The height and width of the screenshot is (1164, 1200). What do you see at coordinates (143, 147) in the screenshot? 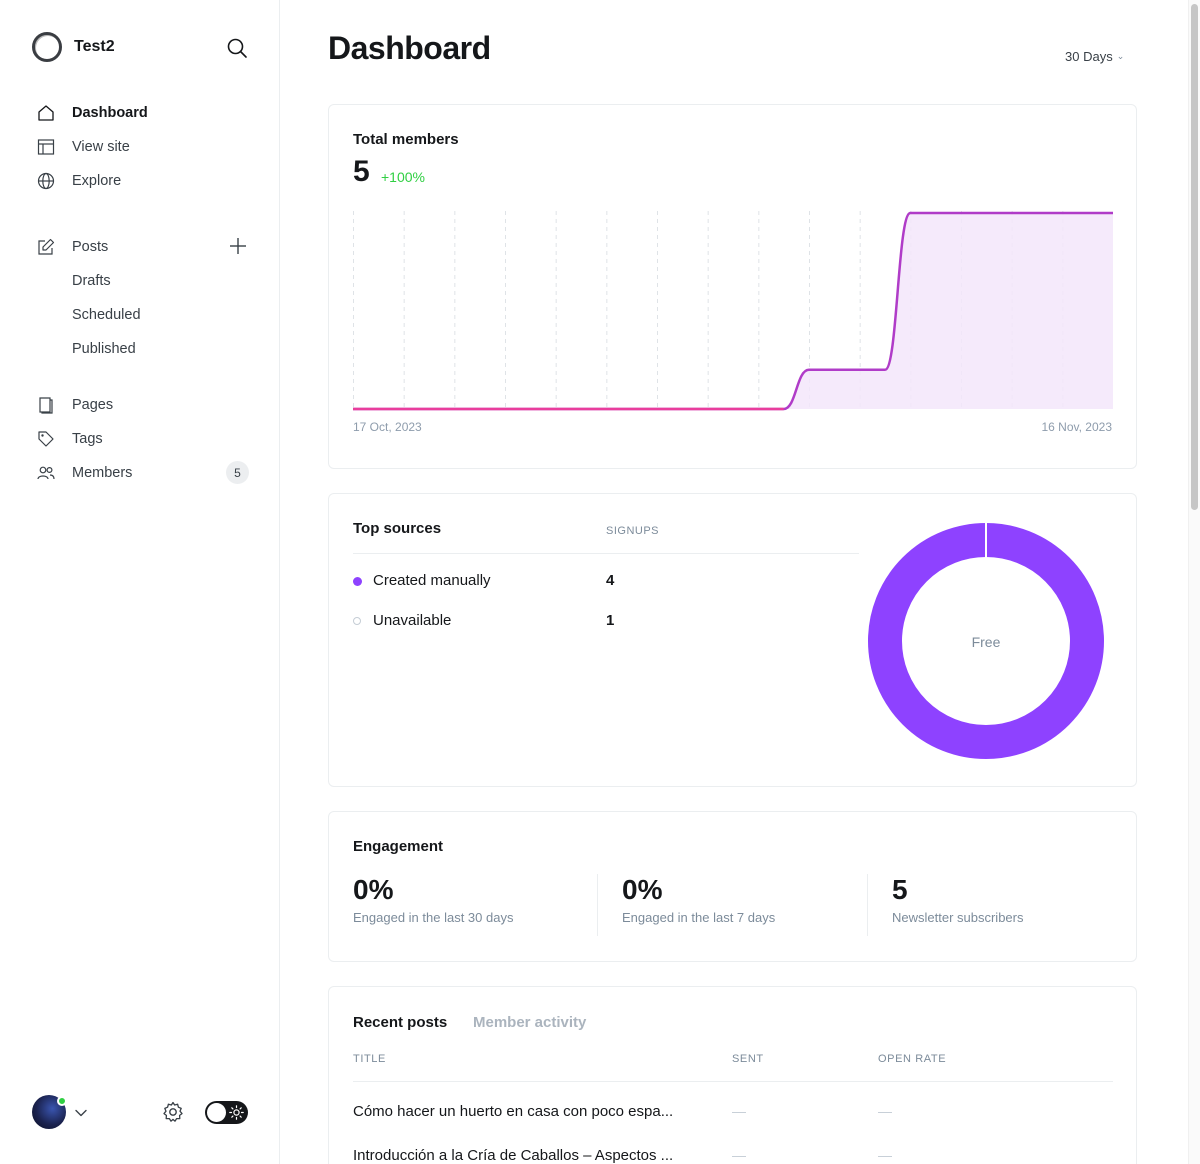
I see `nav-view-site: View site` at bounding box center [143, 147].